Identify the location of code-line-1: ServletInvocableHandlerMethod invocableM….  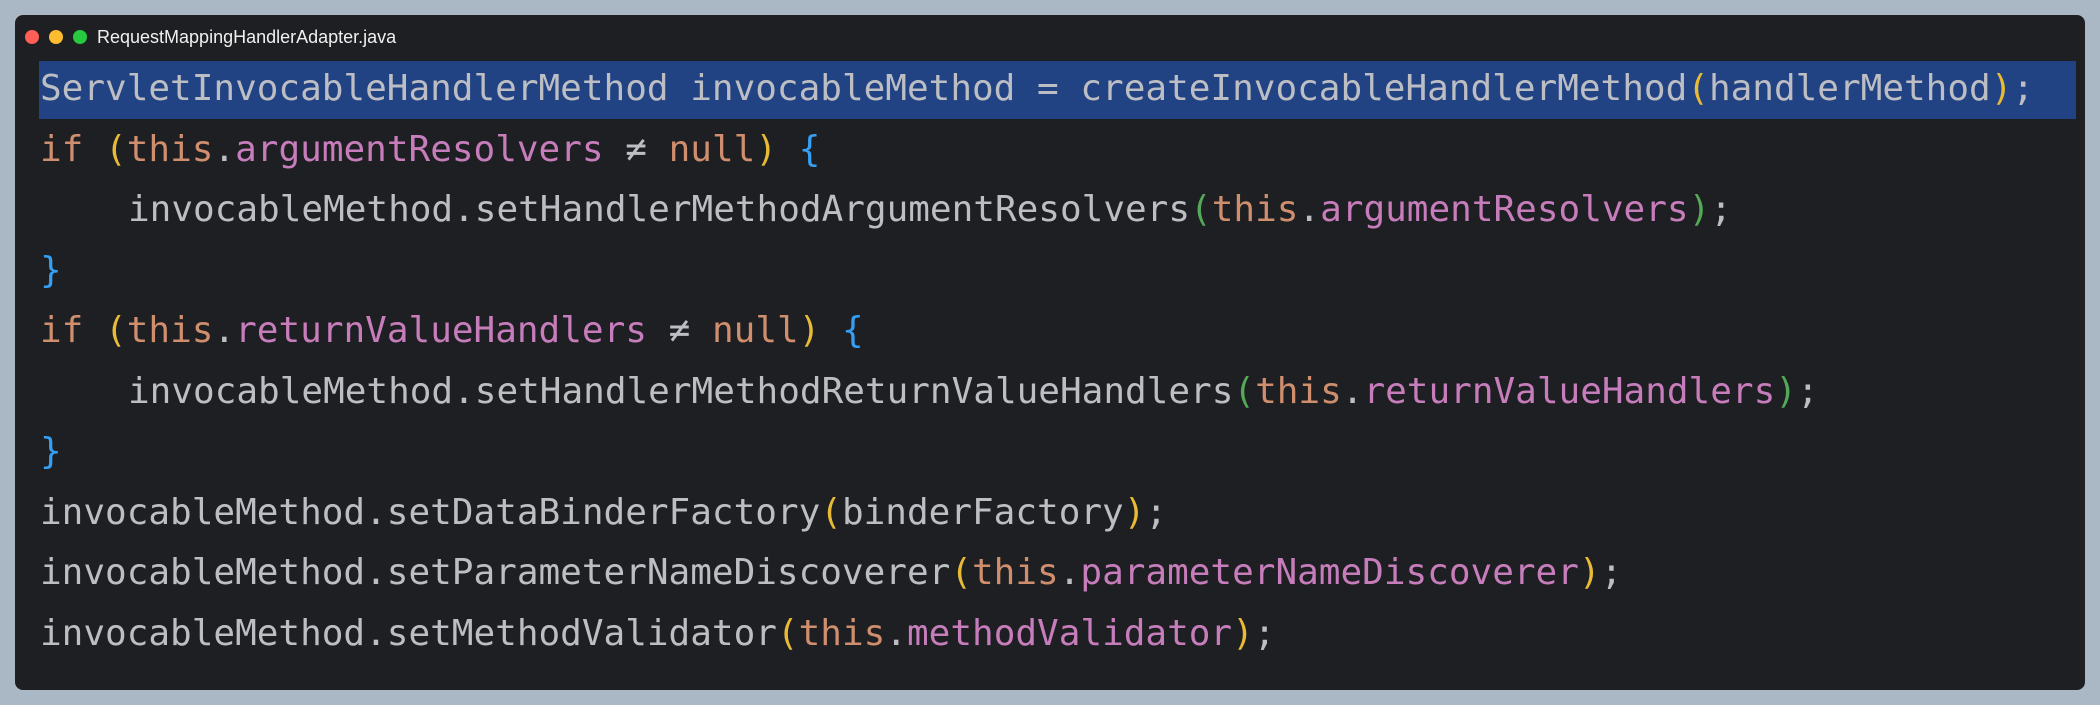
(1050, 89).